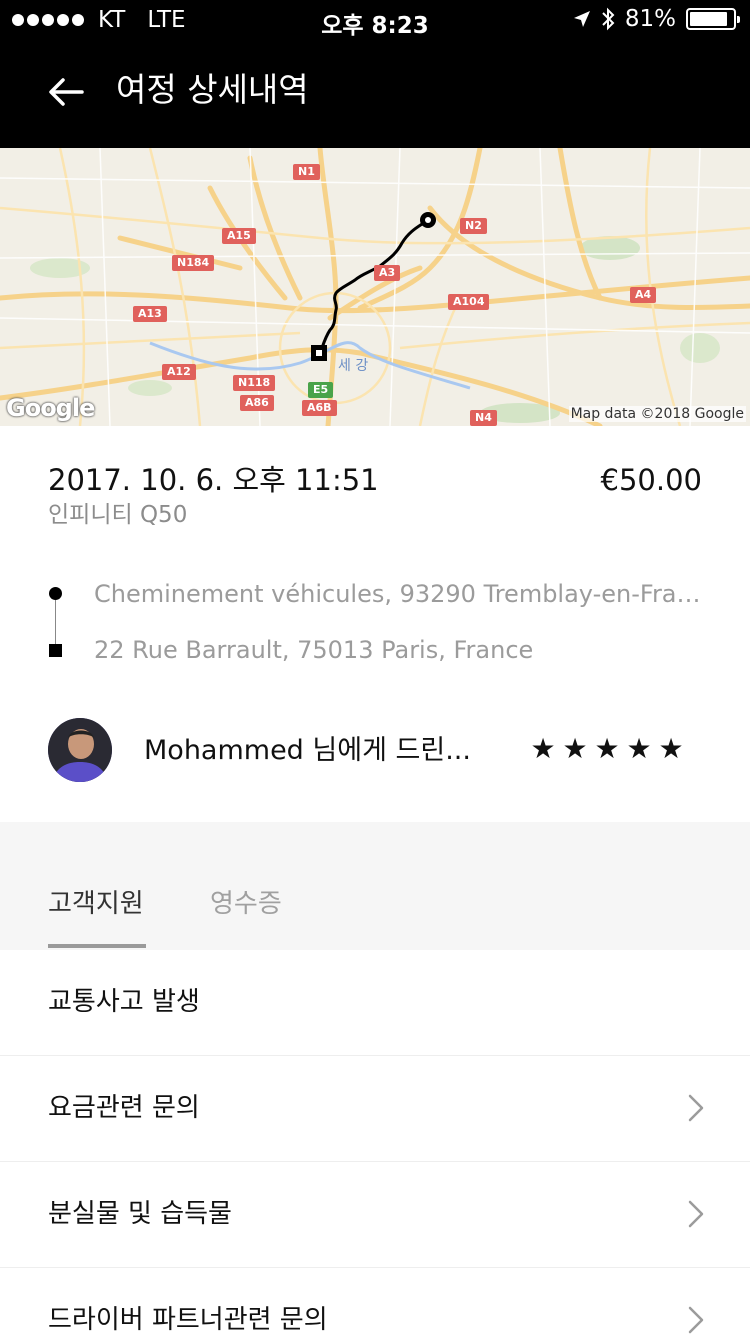 The width and height of the screenshot is (750, 1334). I want to click on road-label: N184, so click(193, 263).